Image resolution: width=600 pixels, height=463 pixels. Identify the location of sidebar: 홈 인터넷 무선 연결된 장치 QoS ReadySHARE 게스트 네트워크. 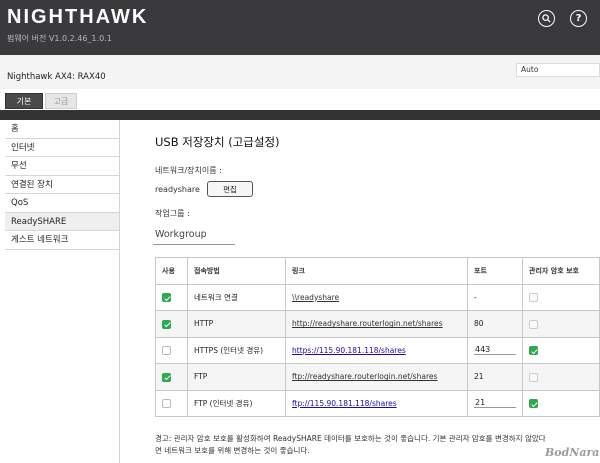
(62, 185).